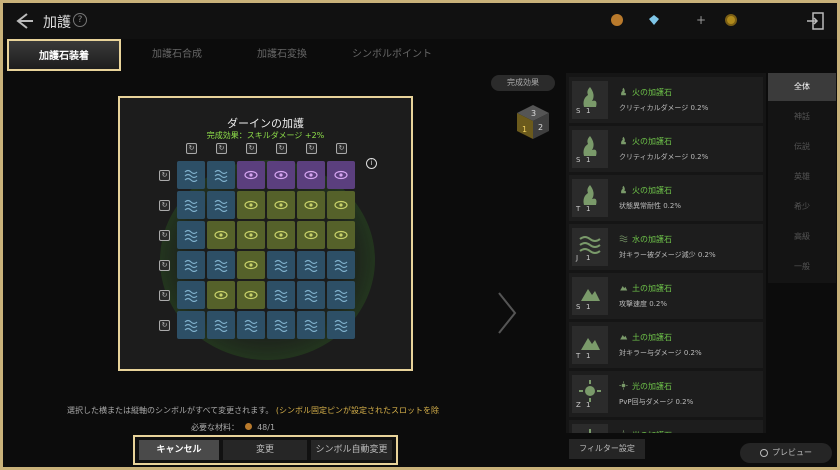  What do you see at coordinates (588, 356) in the screenshot?
I see `stone-count: 1` at bounding box center [588, 356].